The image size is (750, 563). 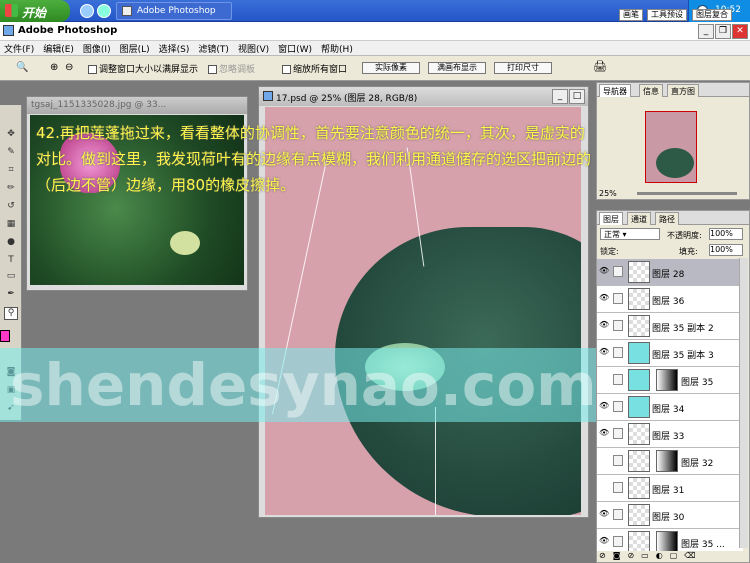 I want to click on zoom-all-checkbox: 缩放所有窗口, so click(x=314, y=68).